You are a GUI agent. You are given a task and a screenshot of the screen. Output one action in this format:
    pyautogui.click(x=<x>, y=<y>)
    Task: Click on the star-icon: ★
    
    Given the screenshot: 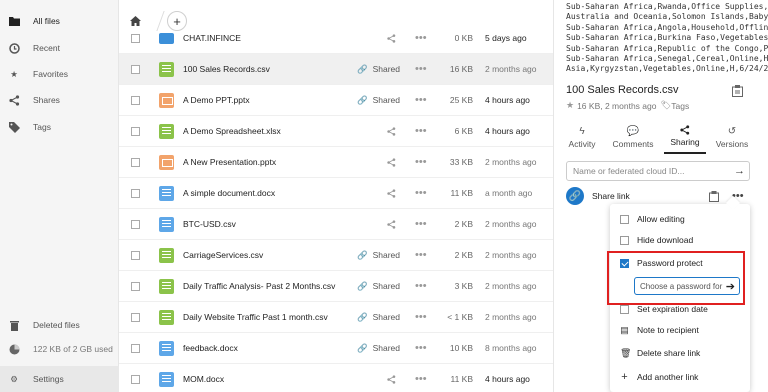 What is the action you would take?
    pyautogui.click(x=570, y=105)
    